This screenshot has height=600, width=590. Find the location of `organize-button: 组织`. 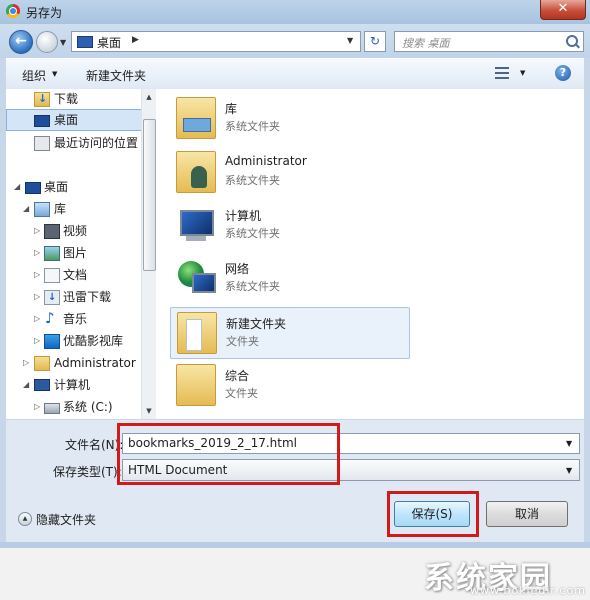

organize-button: 组织 is located at coordinates (34, 75).